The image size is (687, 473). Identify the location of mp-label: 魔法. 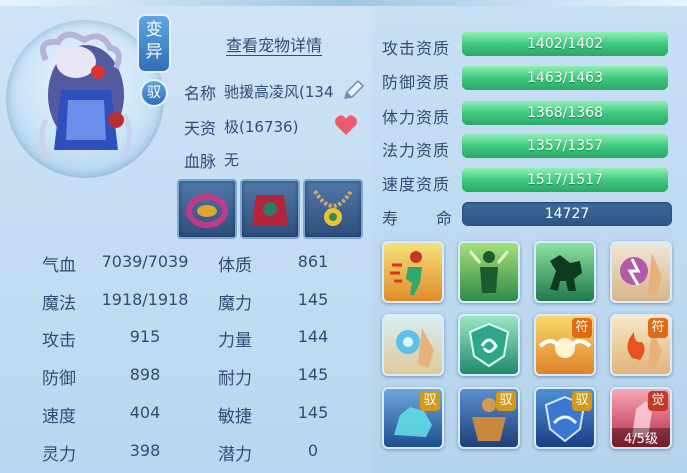
(59, 304).